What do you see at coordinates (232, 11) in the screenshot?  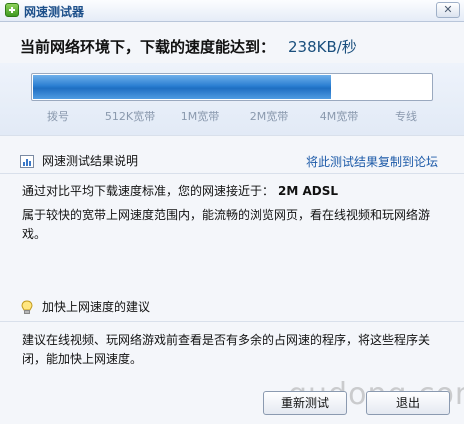 I see `title-bar: 网速测试器 ✕` at bounding box center [232, 11].